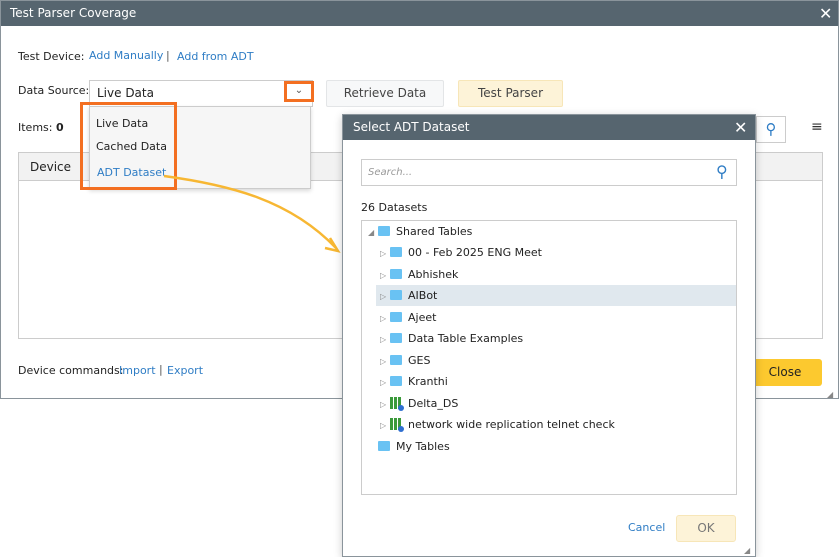  Describe the element at coordinates (747, 550) in the screenshot. I see `resize-handle-icon: ◢` at that location.